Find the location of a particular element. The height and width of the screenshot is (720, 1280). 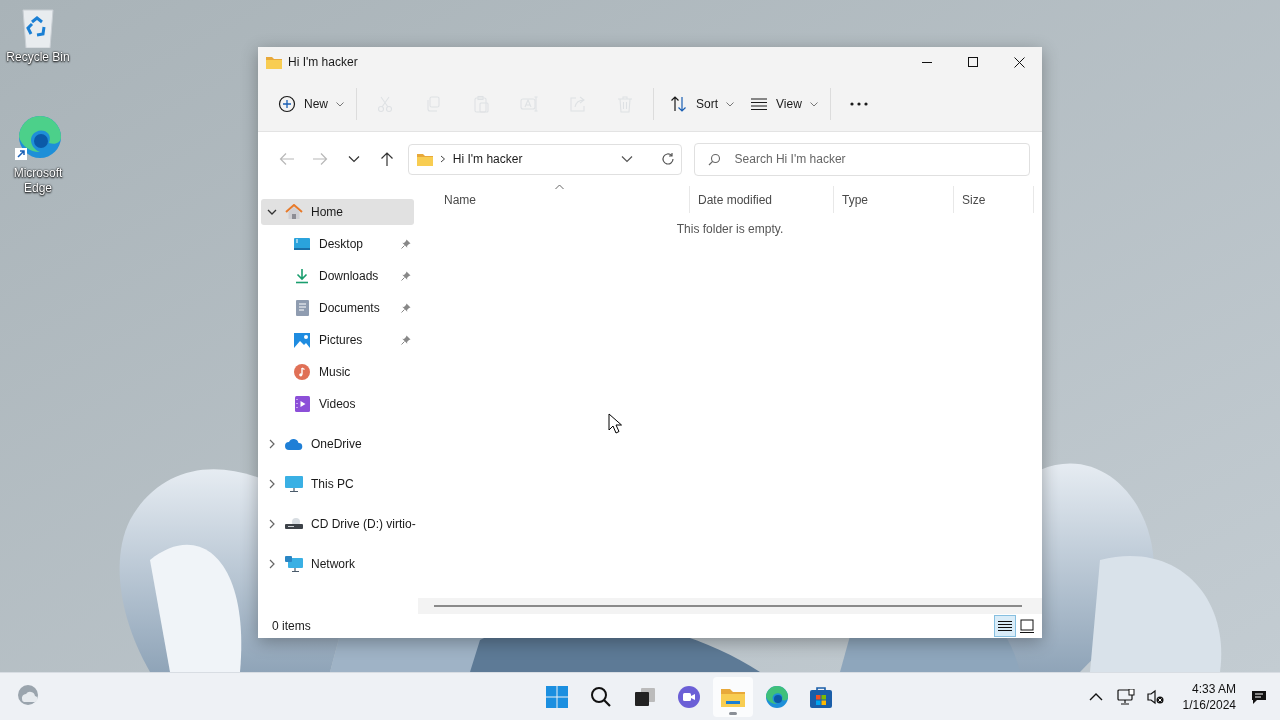

recycle-bin-icon is located at coordinates (38, 28).